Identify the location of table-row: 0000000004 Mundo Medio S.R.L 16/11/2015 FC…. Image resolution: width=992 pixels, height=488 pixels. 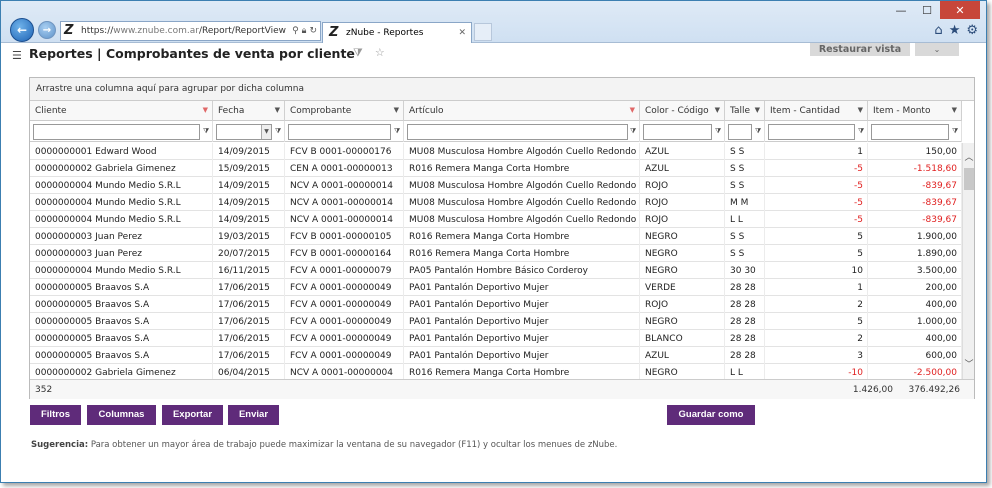
(496, 270).